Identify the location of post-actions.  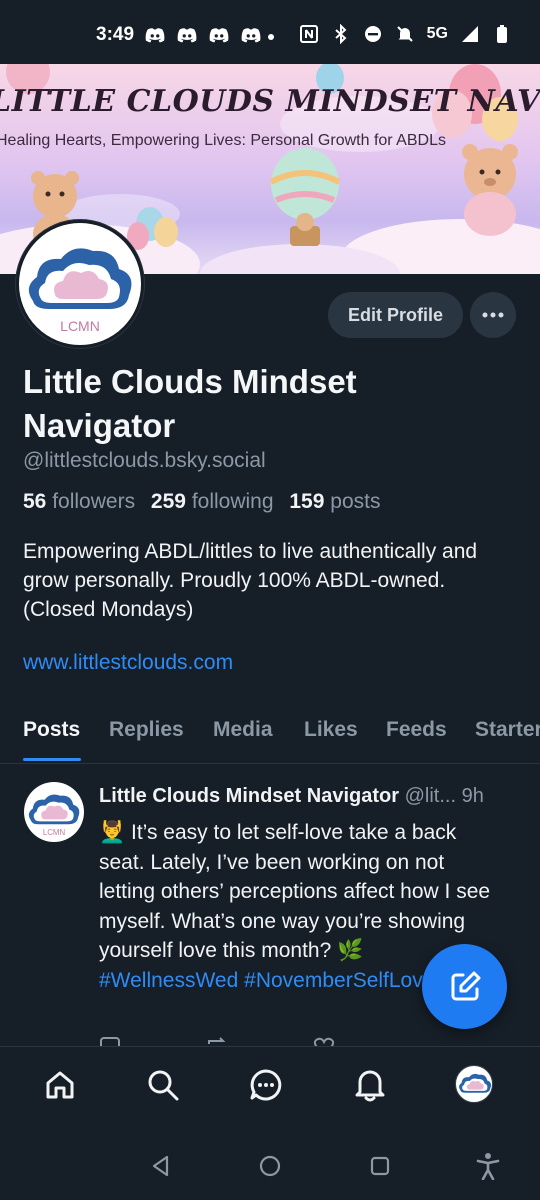
(299, 1040).